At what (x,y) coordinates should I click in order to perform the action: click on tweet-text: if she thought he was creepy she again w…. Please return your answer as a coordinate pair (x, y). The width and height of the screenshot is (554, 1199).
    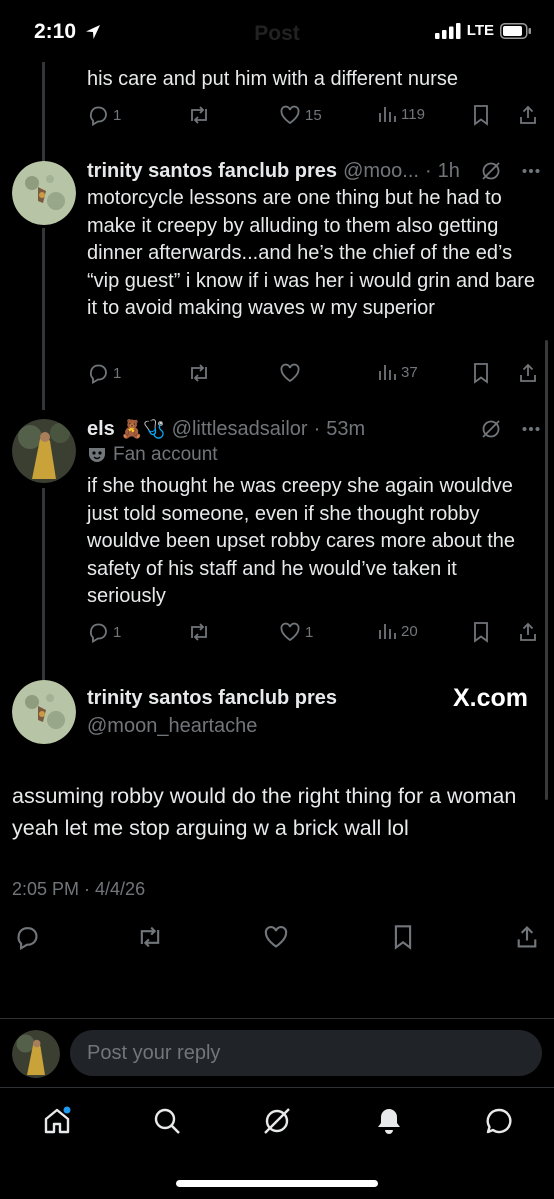
    Looking at the image, I should click on (301, 541).